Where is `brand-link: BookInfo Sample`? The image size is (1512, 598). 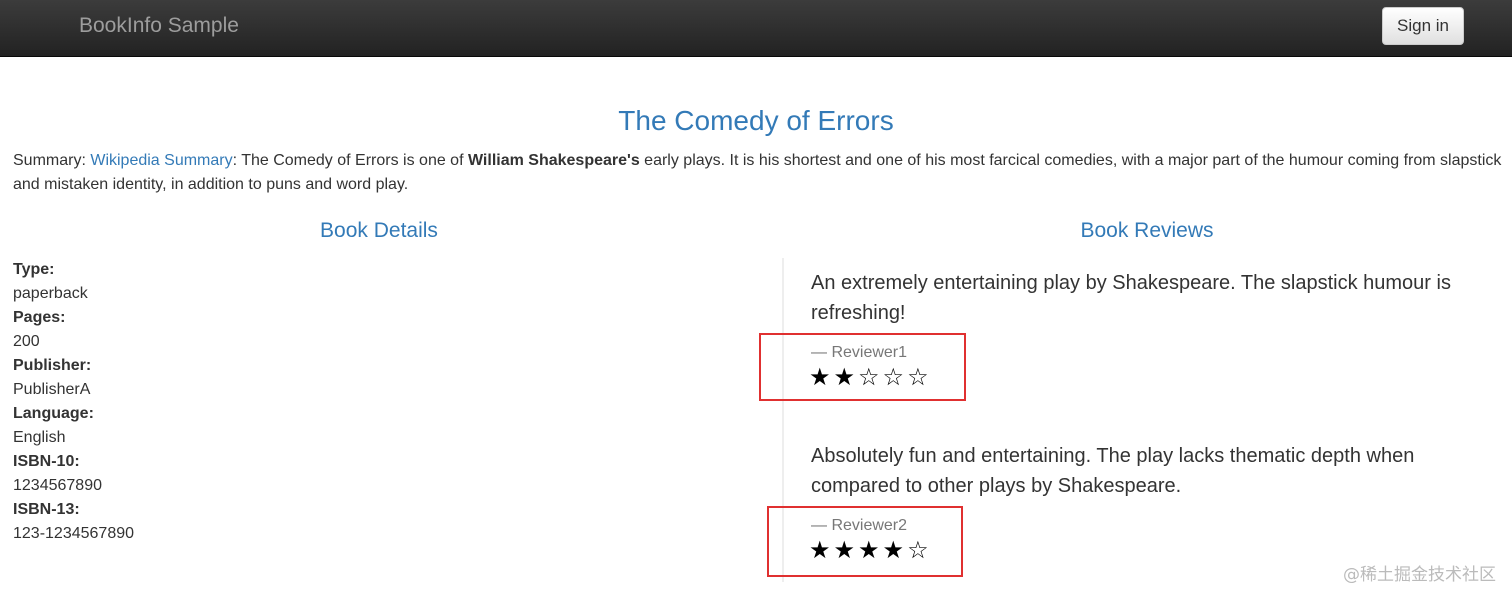
brand-link: BookInfo Sample is located at coordinates (159, 26).